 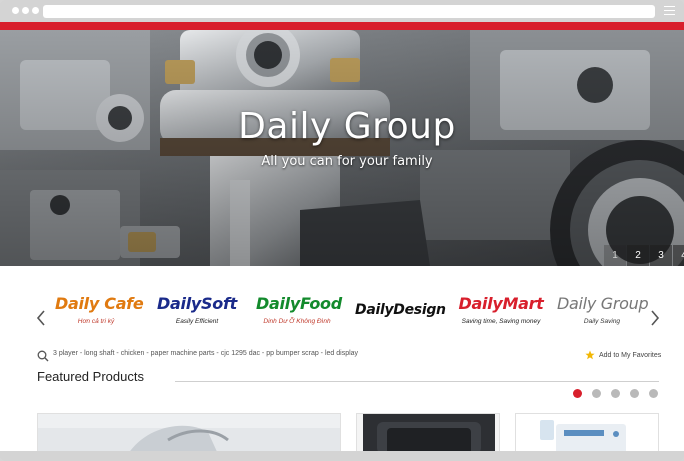 I want to click on brand-tagline: Hơn cả tri kỷ, so click(x=96, y=321).